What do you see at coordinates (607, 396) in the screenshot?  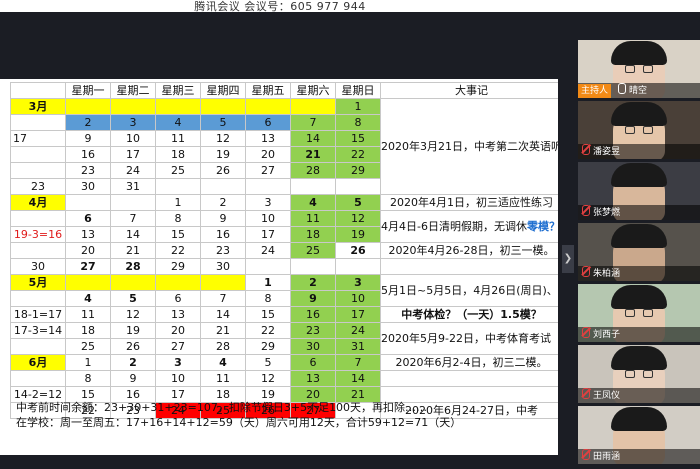 I see `participant-name: 王凤仪` at bounding box center [607, 396].